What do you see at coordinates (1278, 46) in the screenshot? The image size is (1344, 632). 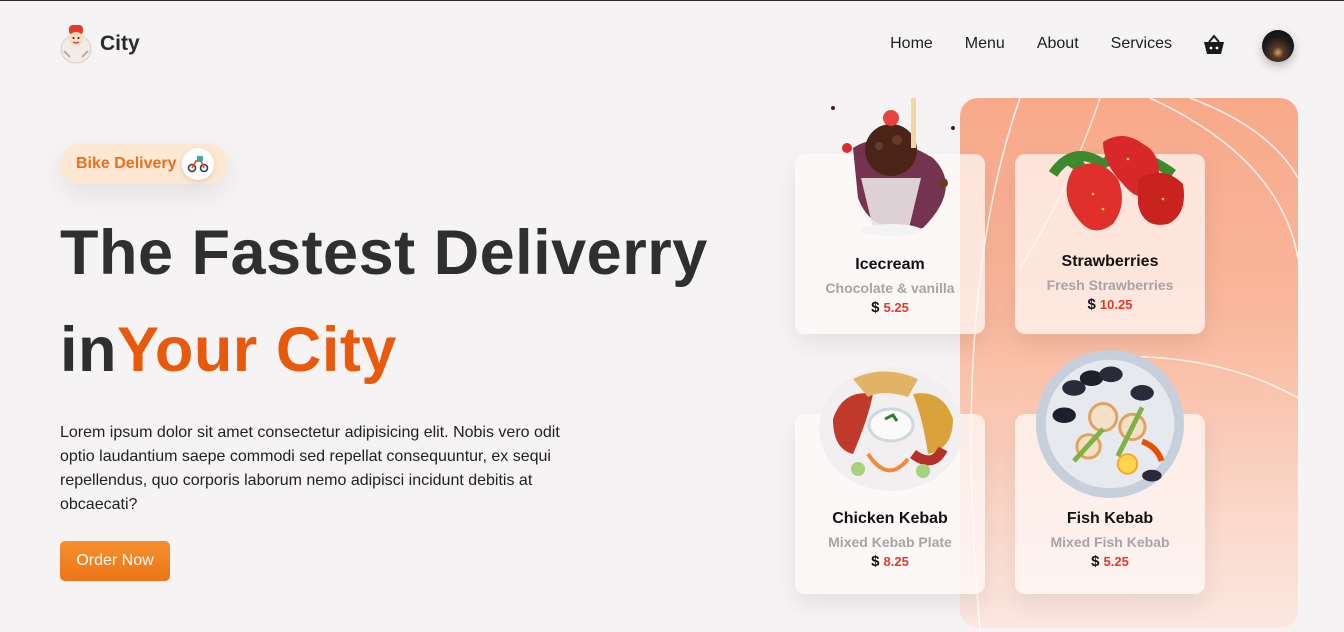 I see `user-avatar` at bounding box center [1278, 46].